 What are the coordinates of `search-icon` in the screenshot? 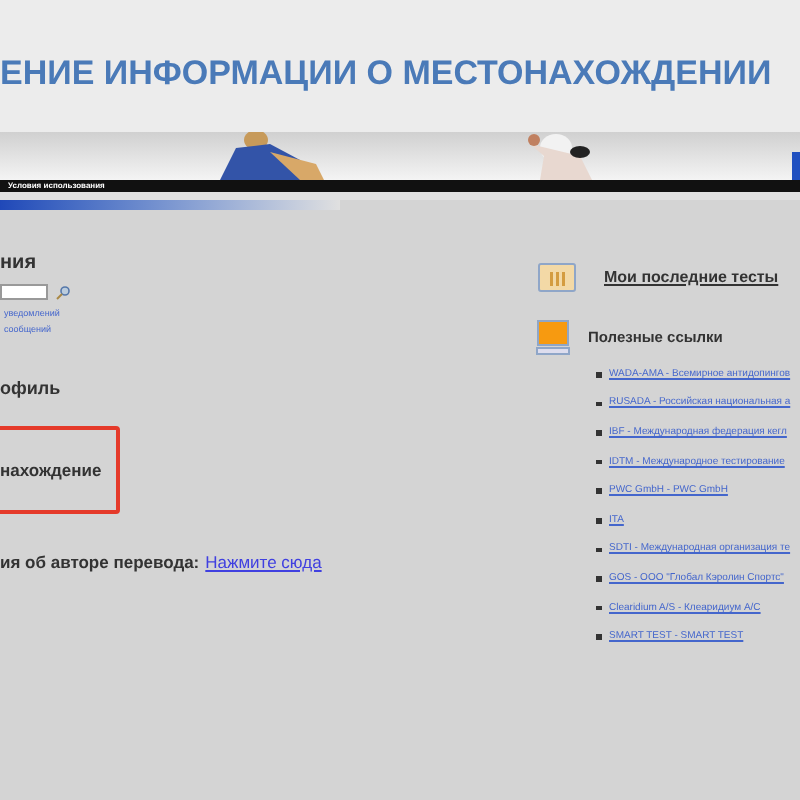 It's located at (63, 292).